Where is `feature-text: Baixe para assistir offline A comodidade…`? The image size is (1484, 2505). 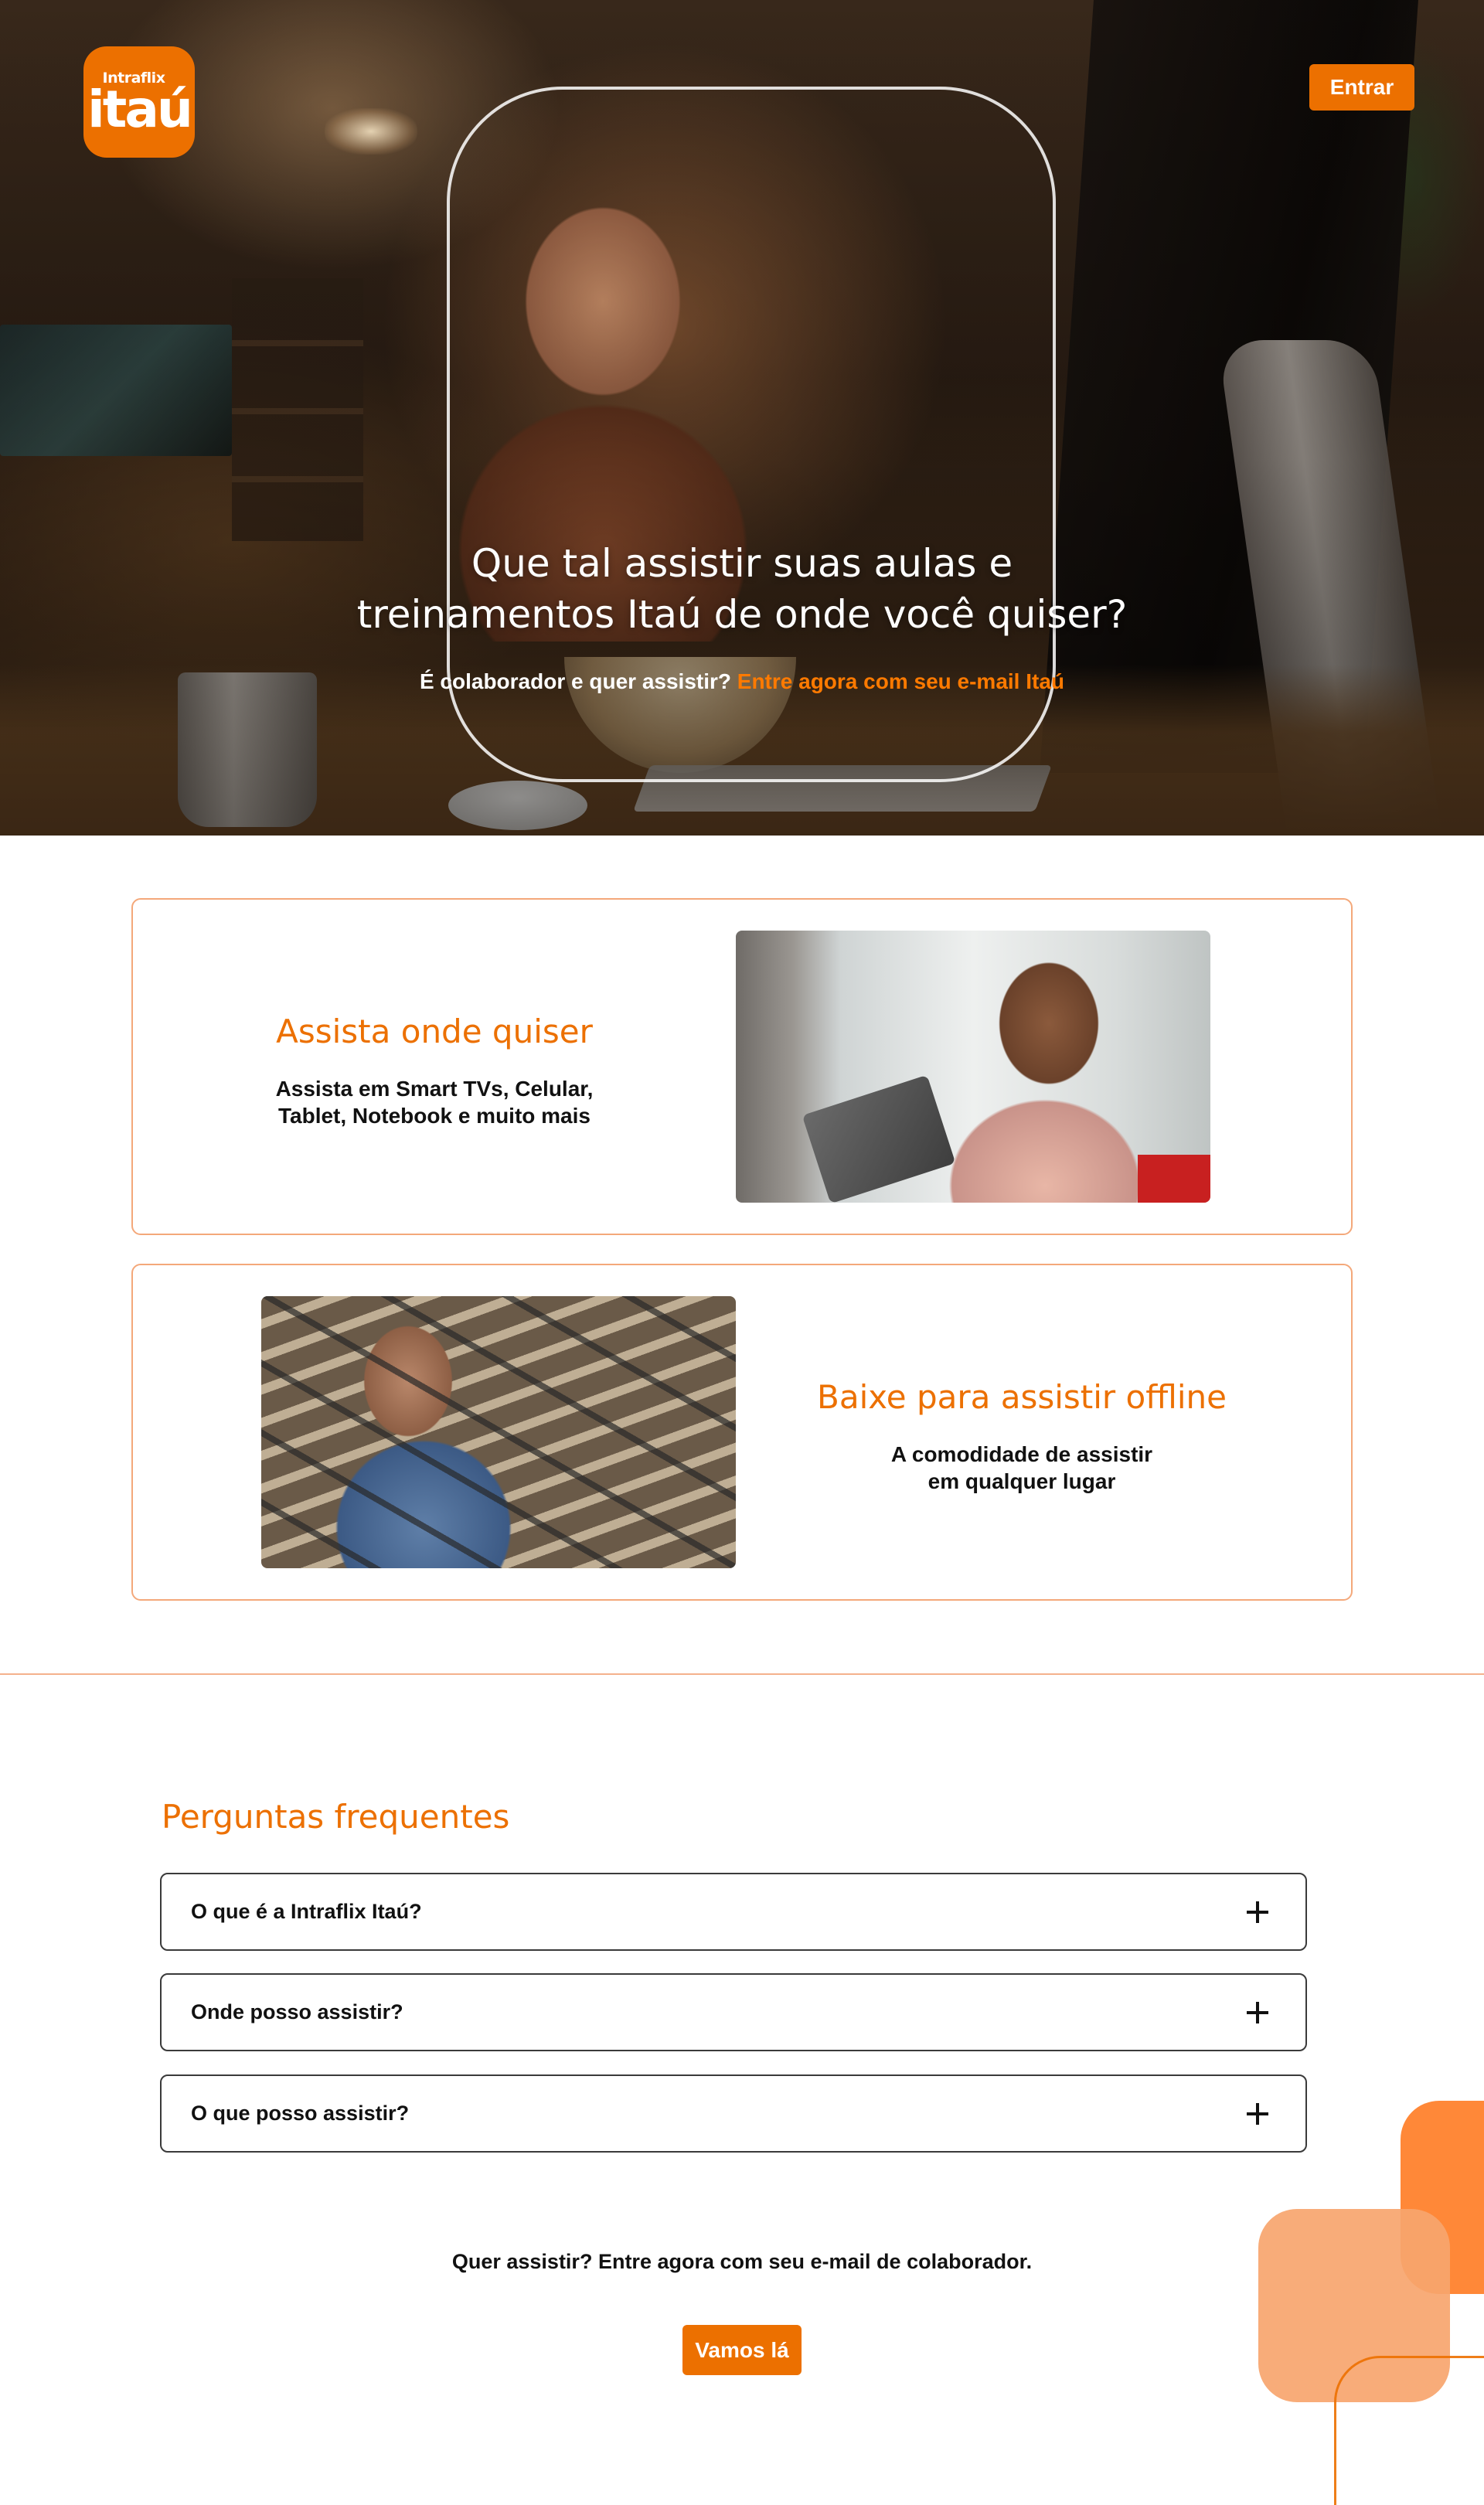 feature-text: Baixe para assistir offline A comodidade… is located at coordinates (1021, 1436).